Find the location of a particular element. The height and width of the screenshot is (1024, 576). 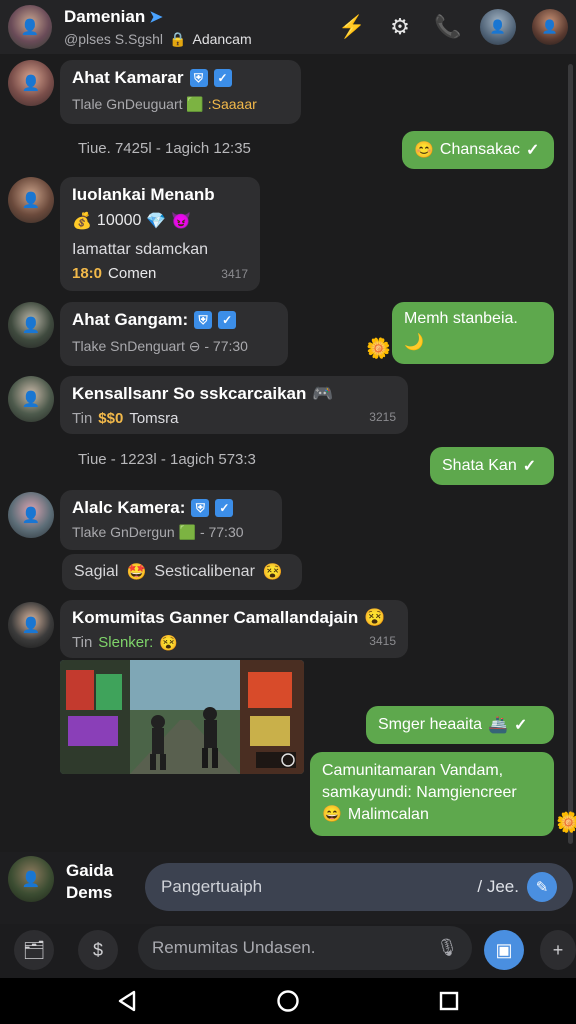

message-text: Chansakac is located at coordinates (479, 149).